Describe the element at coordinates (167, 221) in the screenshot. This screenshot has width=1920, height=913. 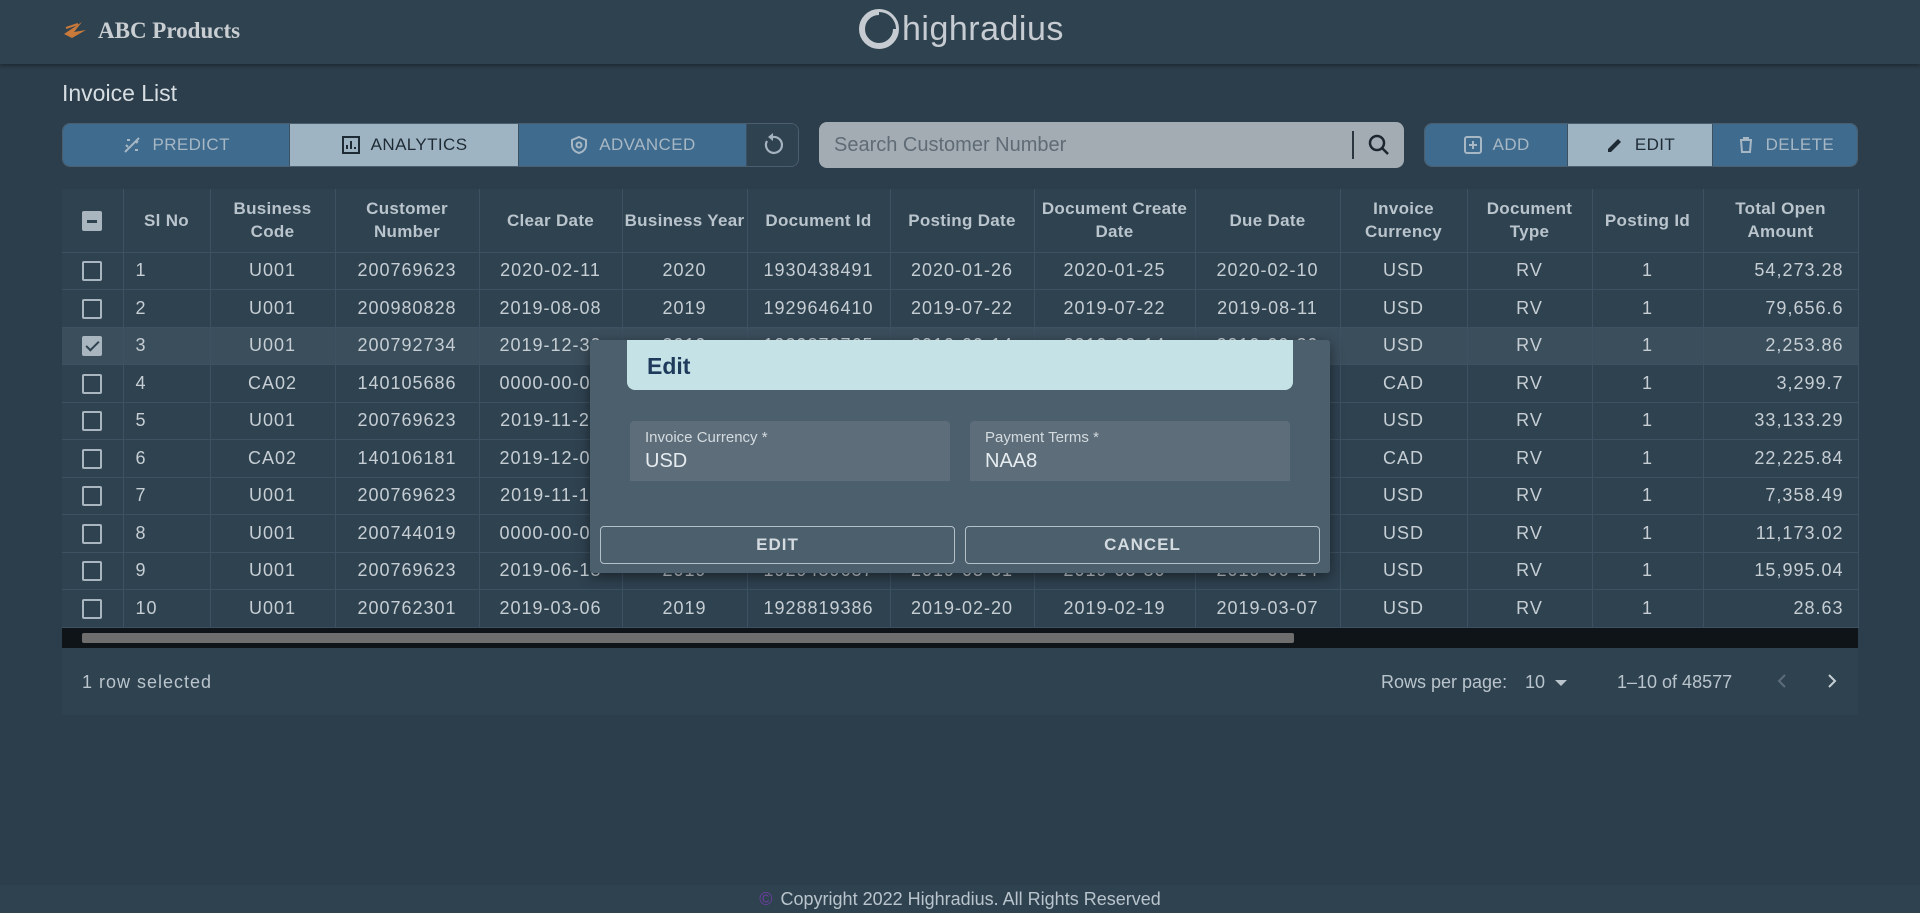
I see `column-header: Sl No` at that location.